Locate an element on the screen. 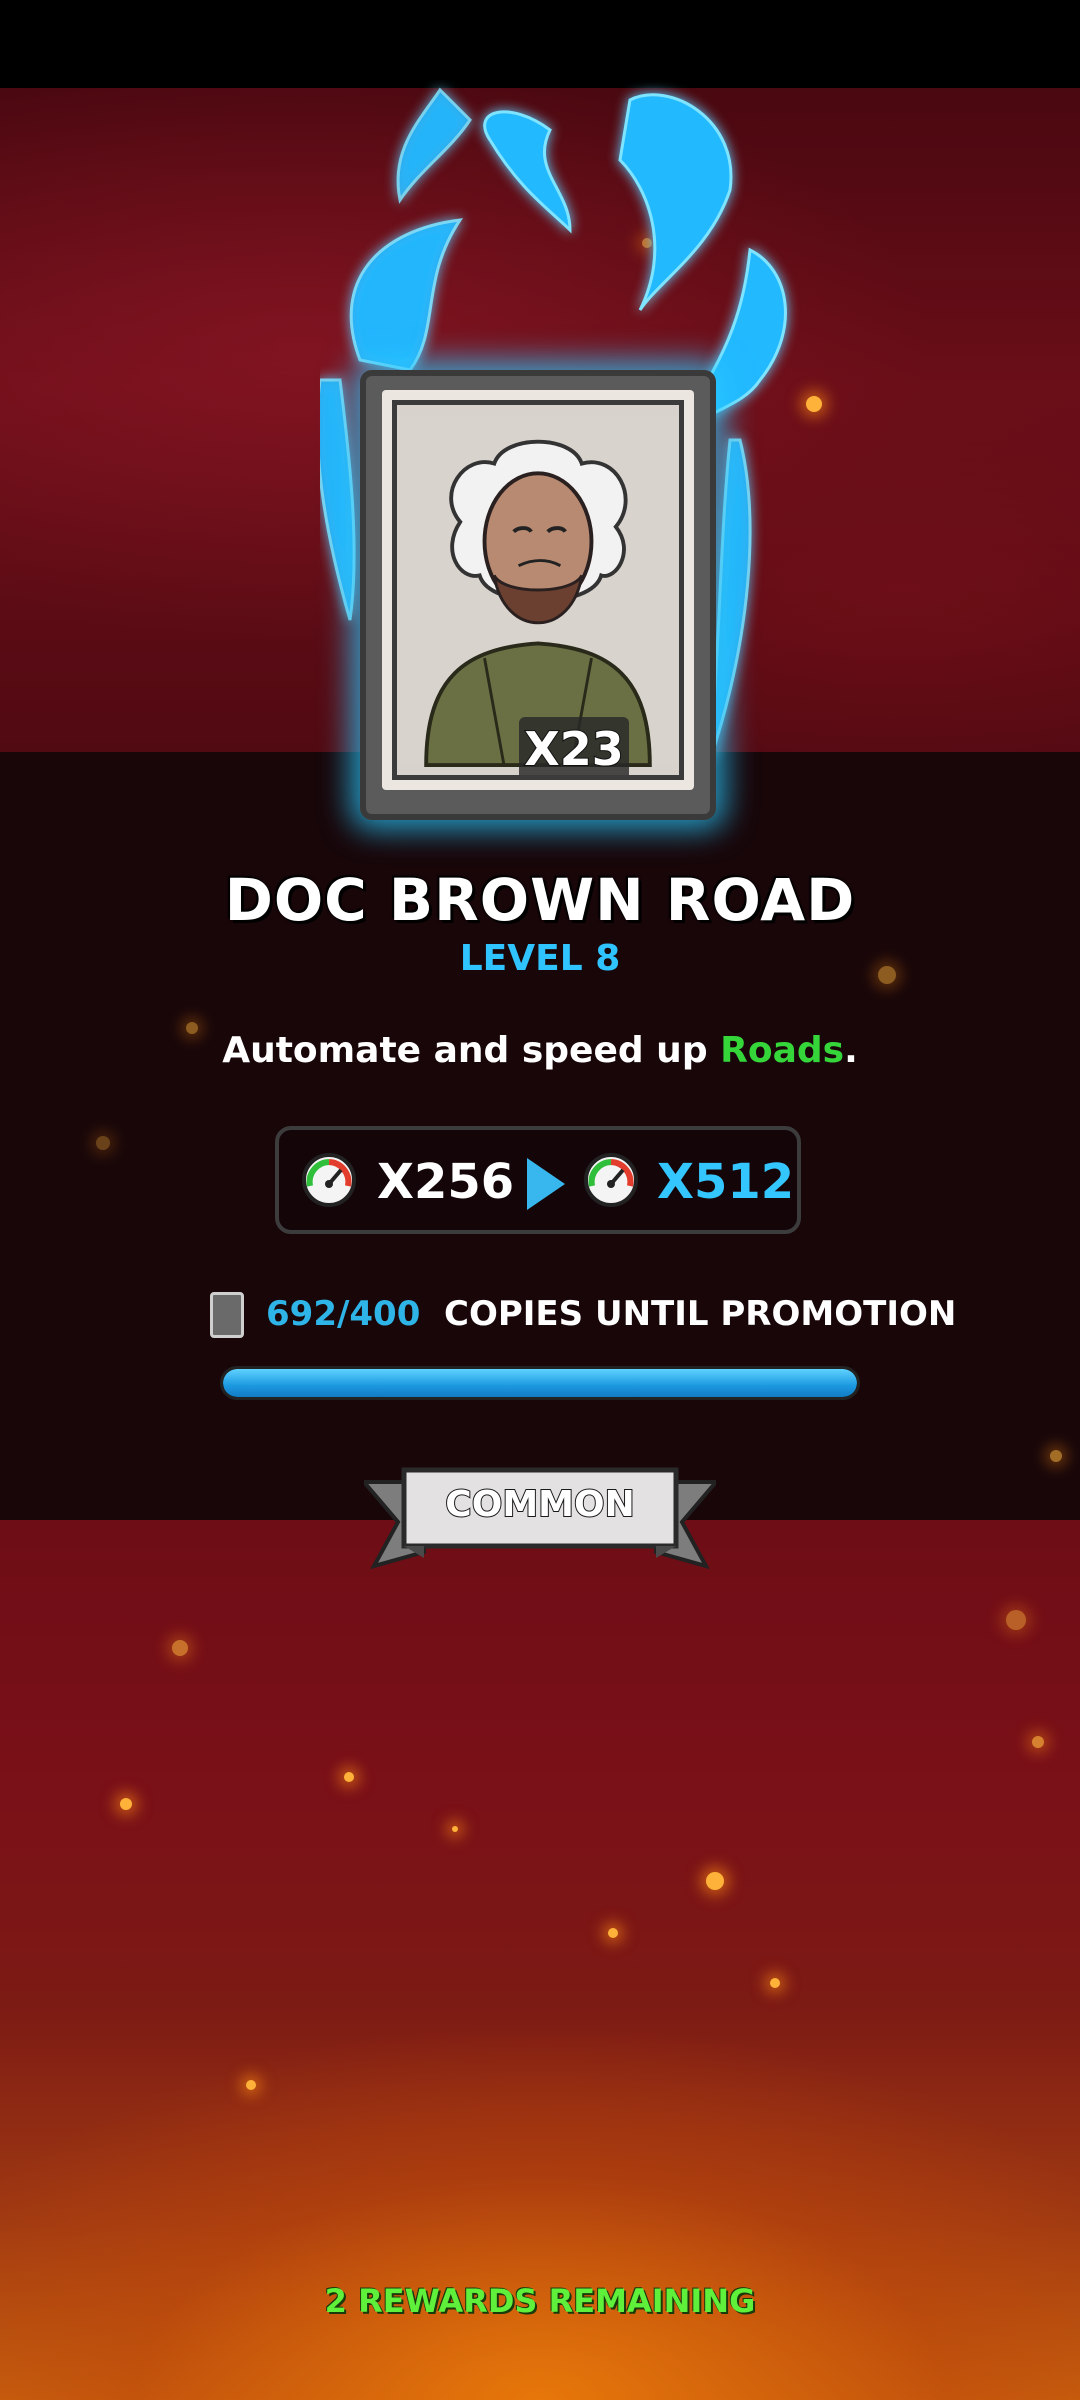 The width and height of the screenshot is (1080, 2400). next-multiplier: X512 is located at coordinates (726, 1182).